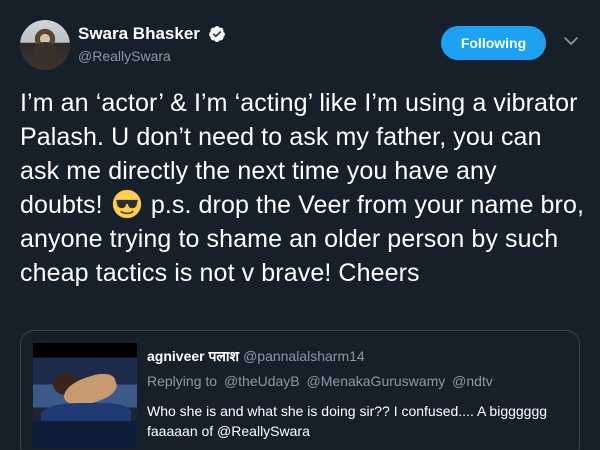  What do you see at coordinates (85, 395) in the screenshot?
I see `quoted-tweet-image` at bounding box center [85, 395].